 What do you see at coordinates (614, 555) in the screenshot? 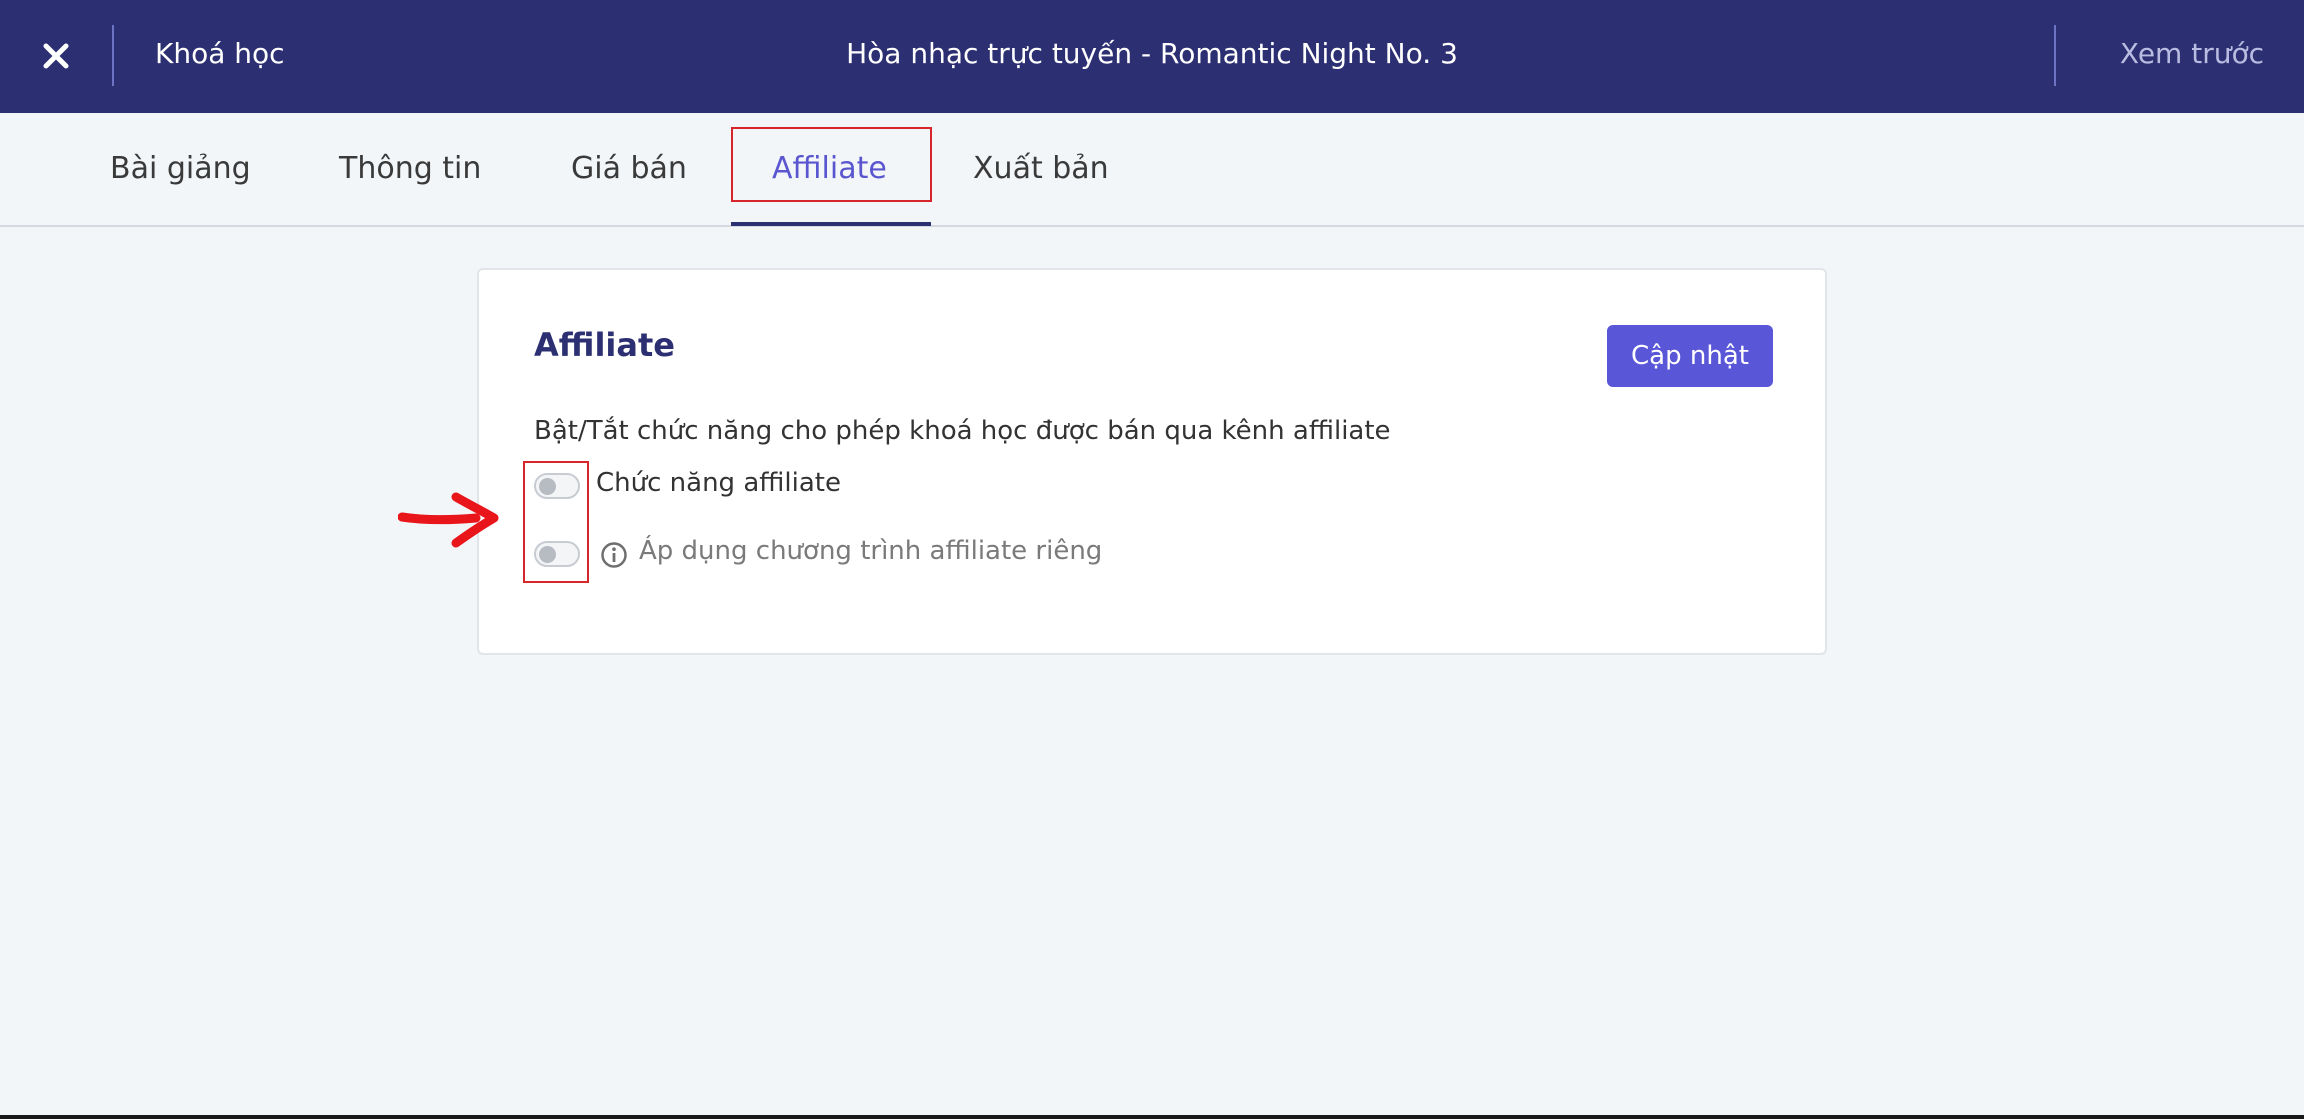
I see `info-icon` at bounding box center [614, 555].